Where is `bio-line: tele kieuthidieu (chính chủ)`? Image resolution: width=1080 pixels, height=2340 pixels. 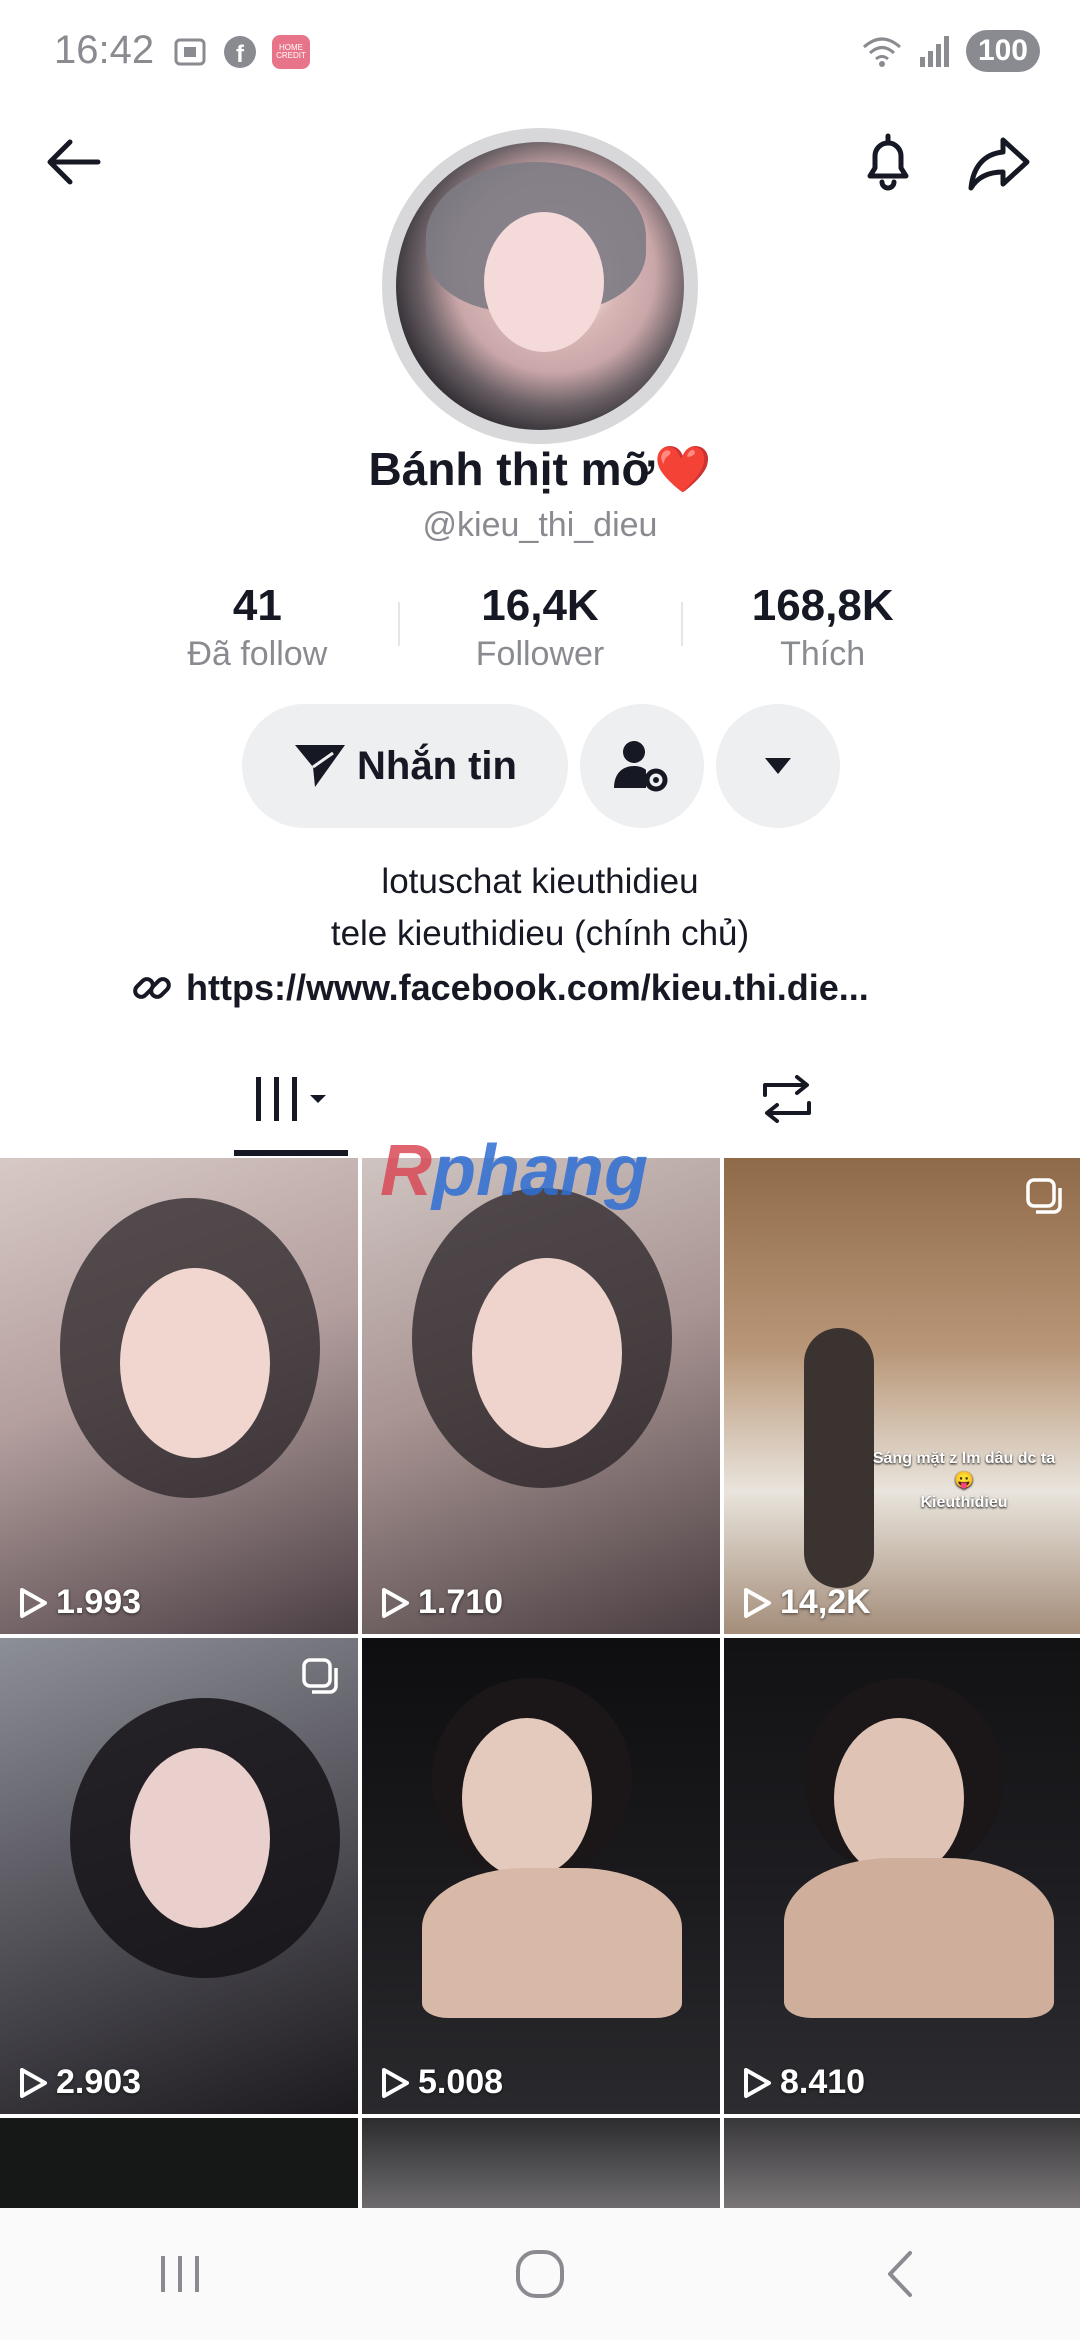 bio-line: tele kieuthidieu (chính chủ) is located at coordinates (540, 933).